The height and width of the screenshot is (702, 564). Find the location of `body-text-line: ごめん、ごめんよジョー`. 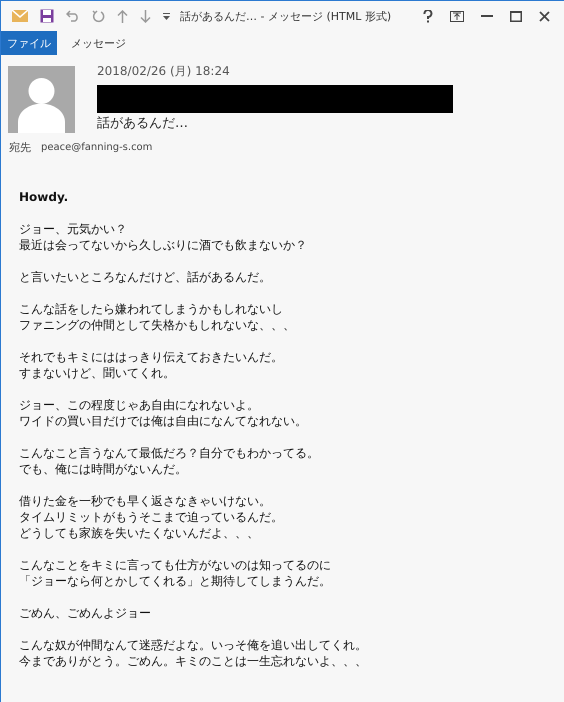

body-text-line: ごめん、ごめんよジョー is located at coordinates (85, 613).